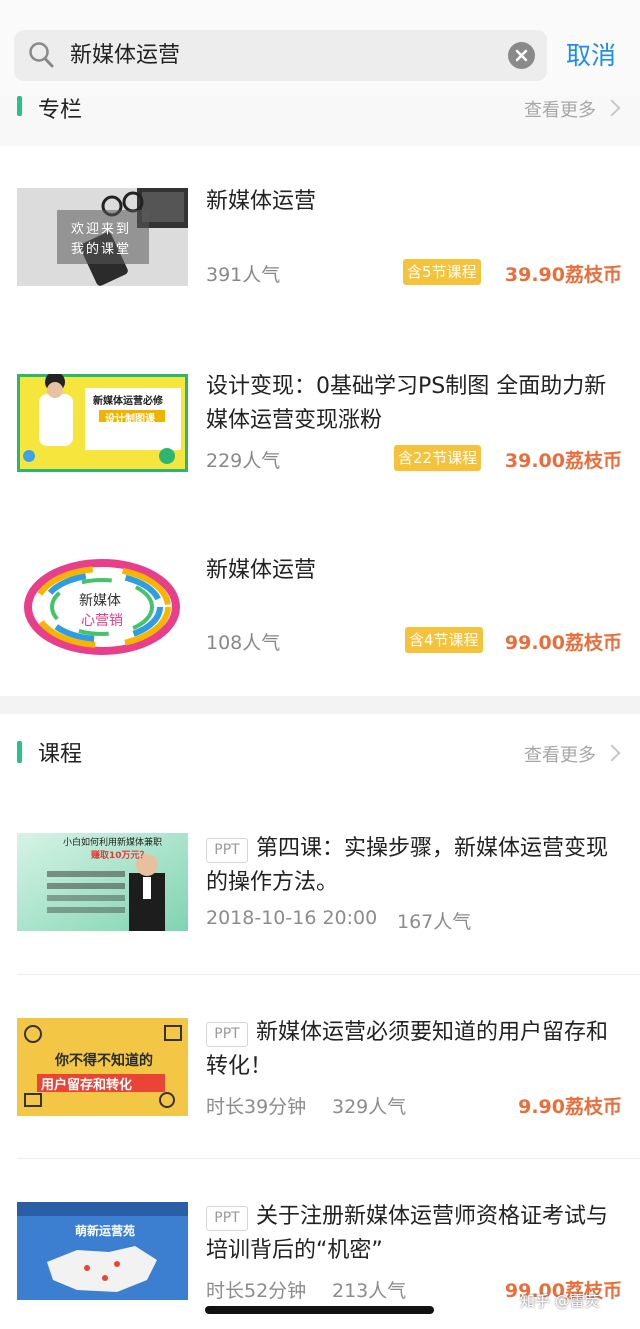 The width and height of the screenshot is (640, 1329). Describe the element at coordinates (256, 1291) in the screenshot. I see `duration: 时长52分钟` at that location.